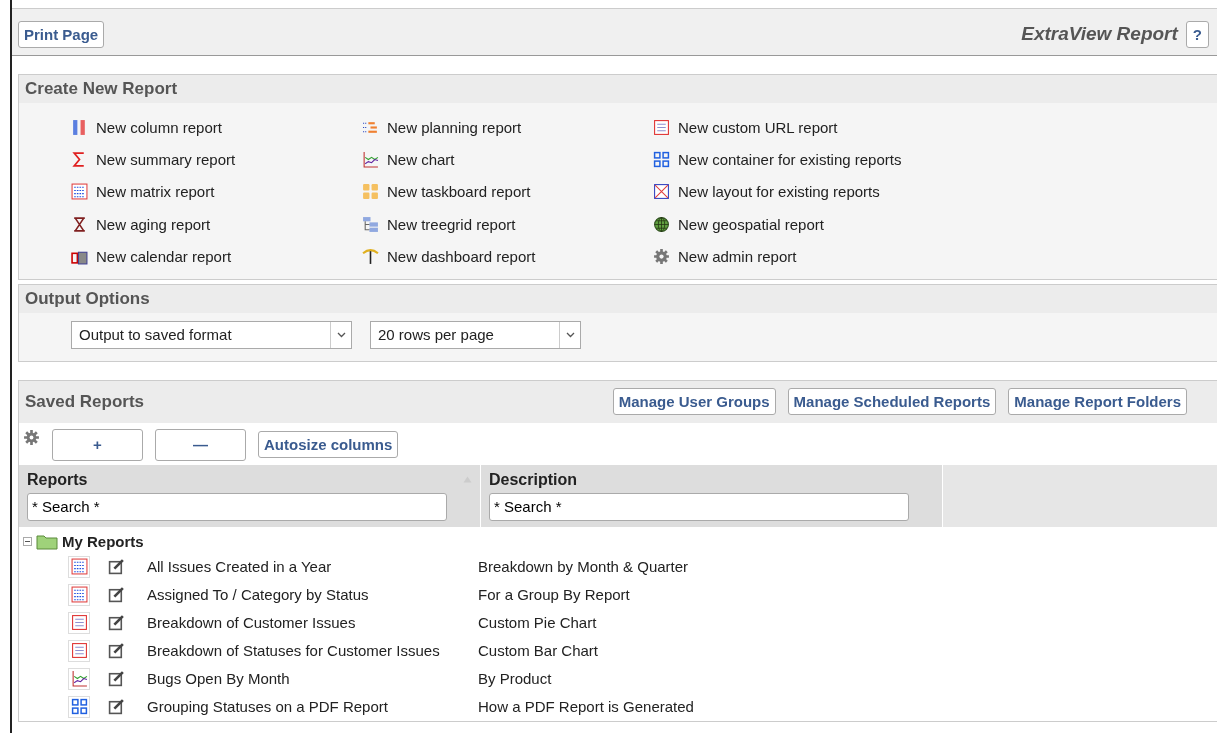 This screenshot has height=733, width=1217. What do you see at coordinates (475, 334) in the screenshot?
I see `rows-dropdown: 20 rows per page` at bounding box center [475, 334].